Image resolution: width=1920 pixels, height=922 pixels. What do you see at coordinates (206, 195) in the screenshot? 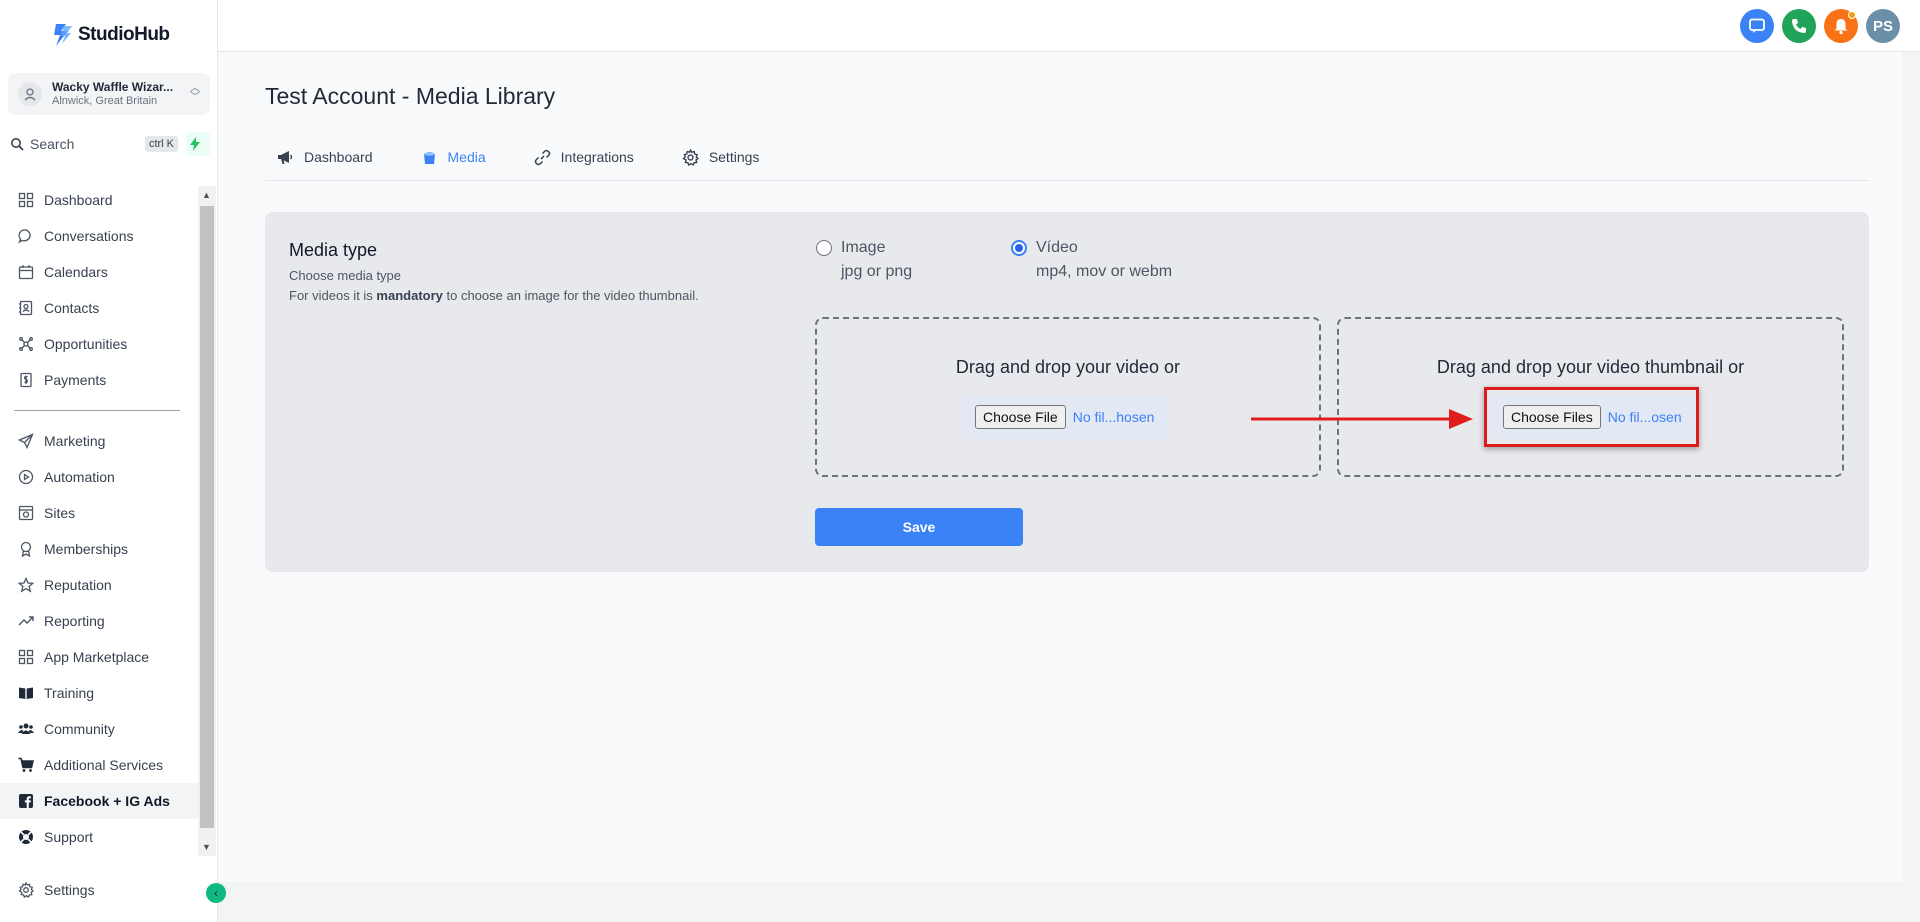
I see `scroll-up-icon: ▲` at bounding box center [206, 195].